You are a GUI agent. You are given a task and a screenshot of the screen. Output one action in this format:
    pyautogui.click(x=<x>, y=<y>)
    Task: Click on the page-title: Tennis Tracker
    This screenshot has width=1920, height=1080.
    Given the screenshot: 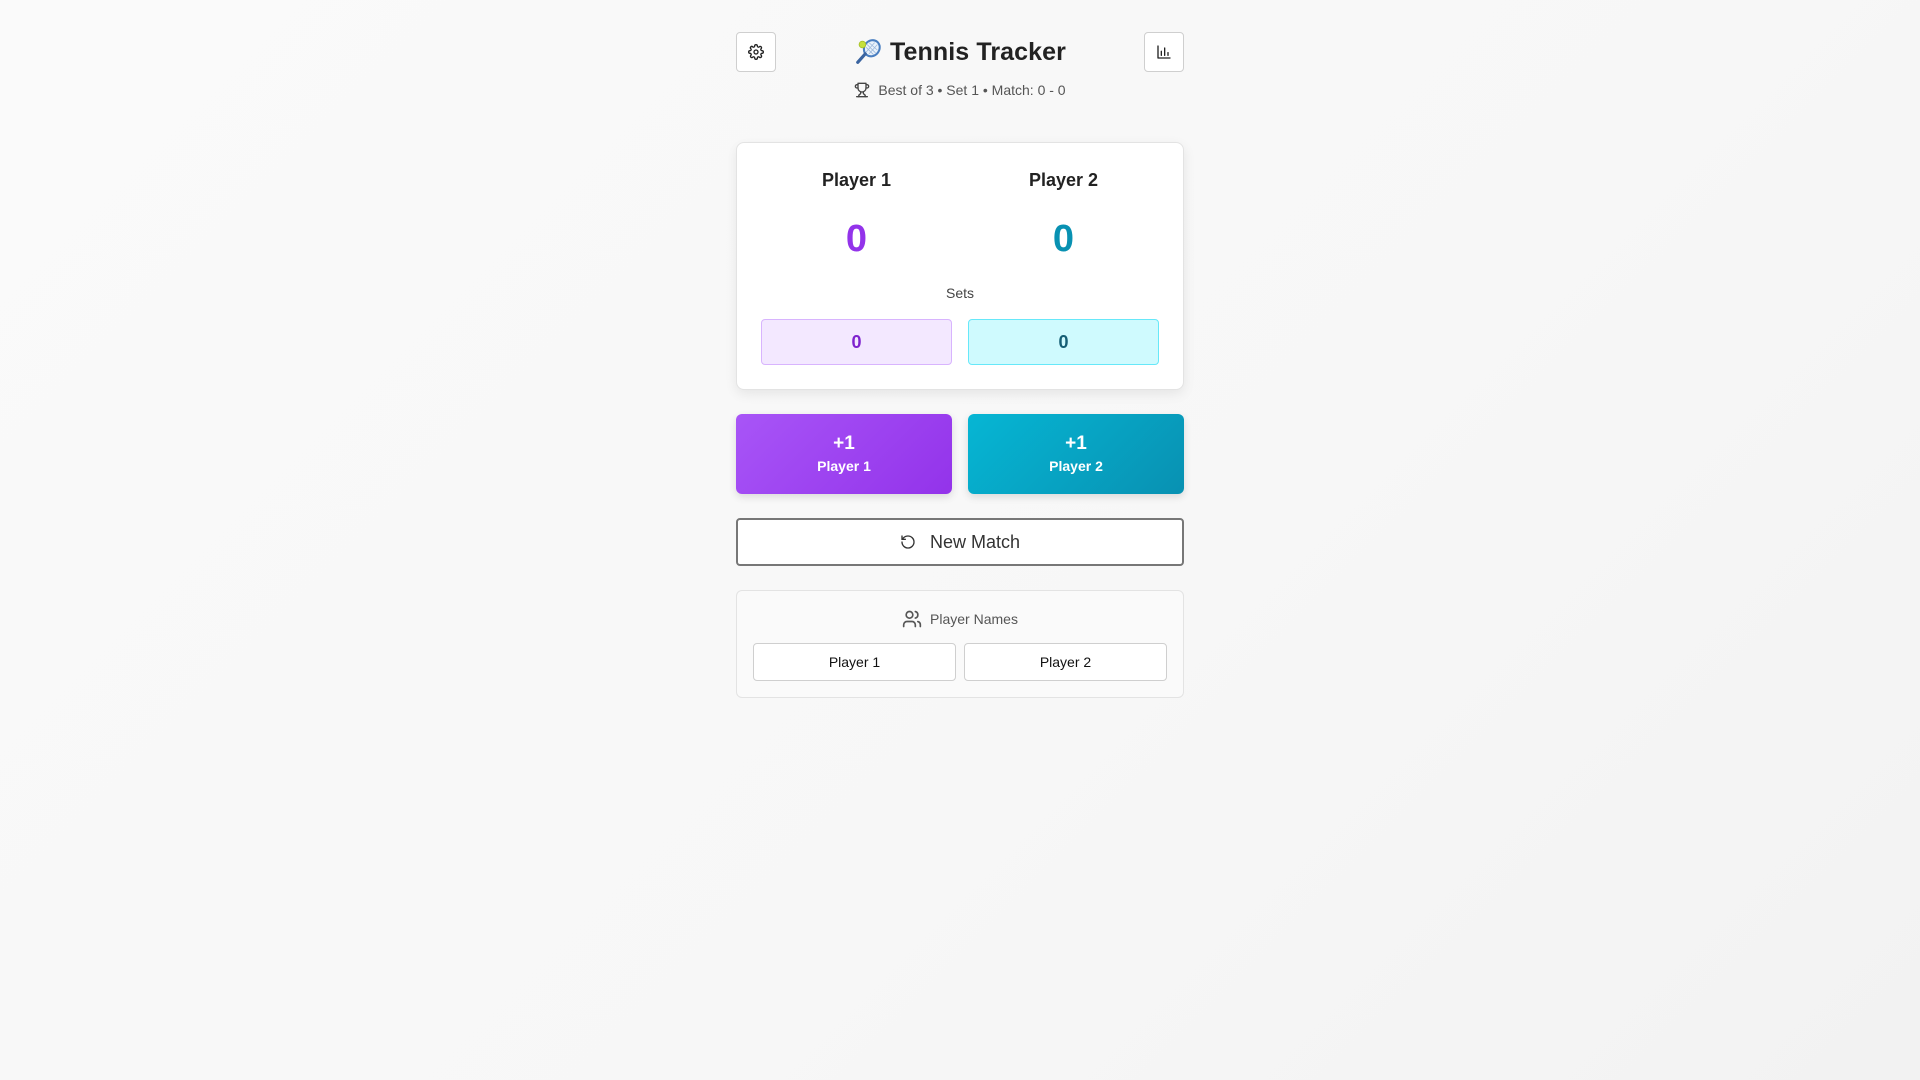 What is the action you would take?
    pyautogui.click(x=978, y=51)
    